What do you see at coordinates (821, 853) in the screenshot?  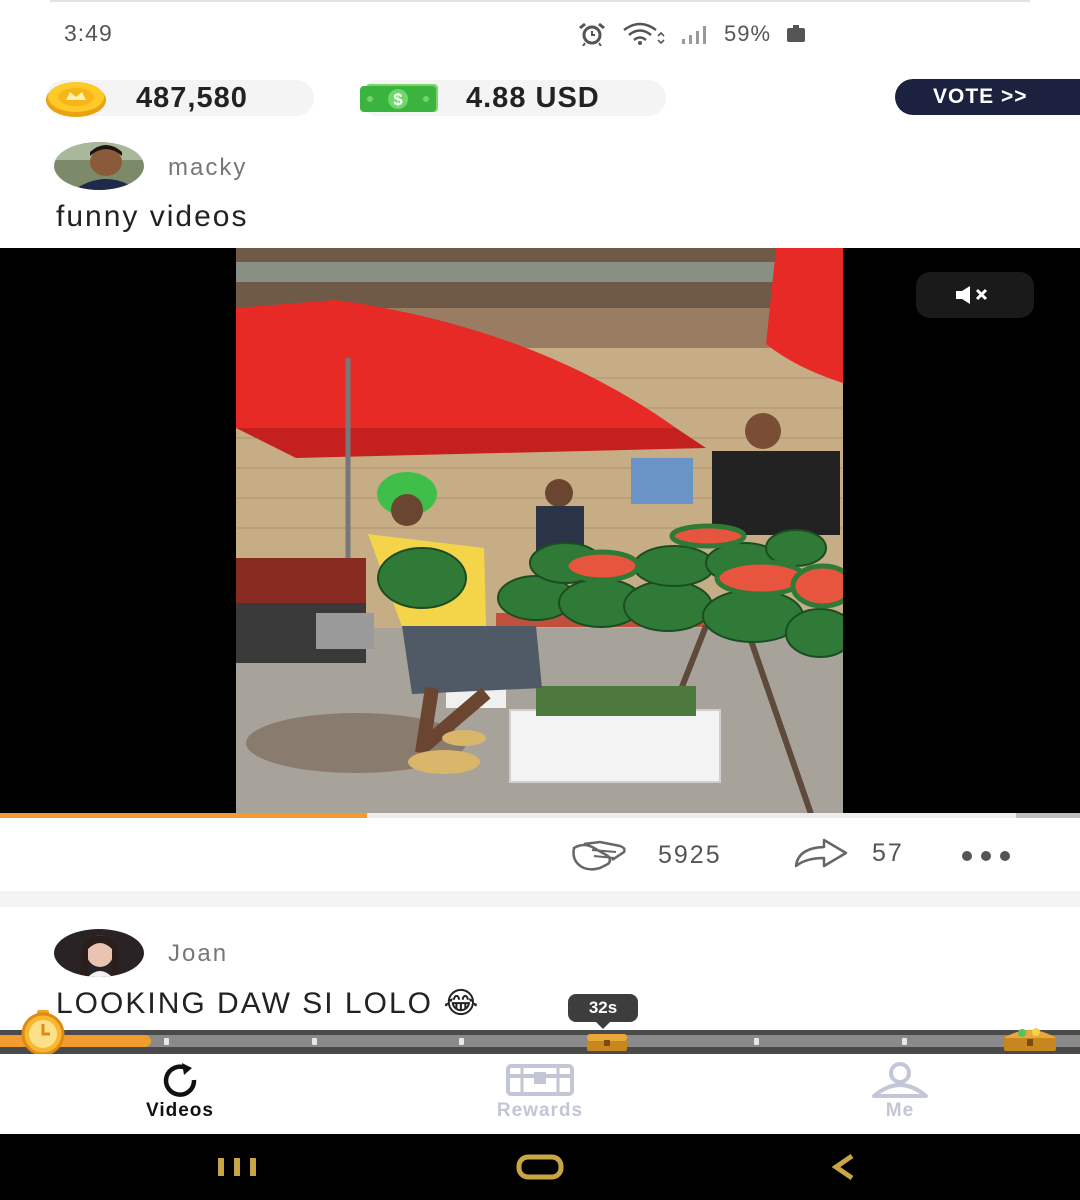 I see `share-icon` at bounding box center [821, 853].